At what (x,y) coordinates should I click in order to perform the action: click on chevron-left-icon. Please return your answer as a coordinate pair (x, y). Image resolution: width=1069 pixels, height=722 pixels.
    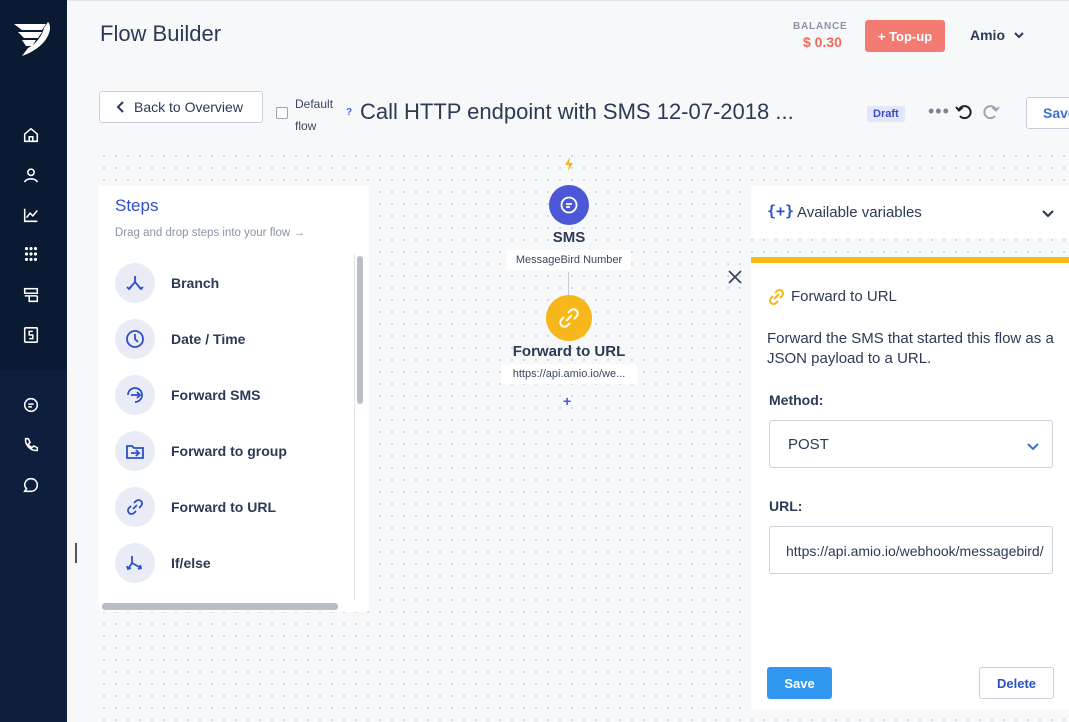
    Looking at the image, I should click on (120, 107).